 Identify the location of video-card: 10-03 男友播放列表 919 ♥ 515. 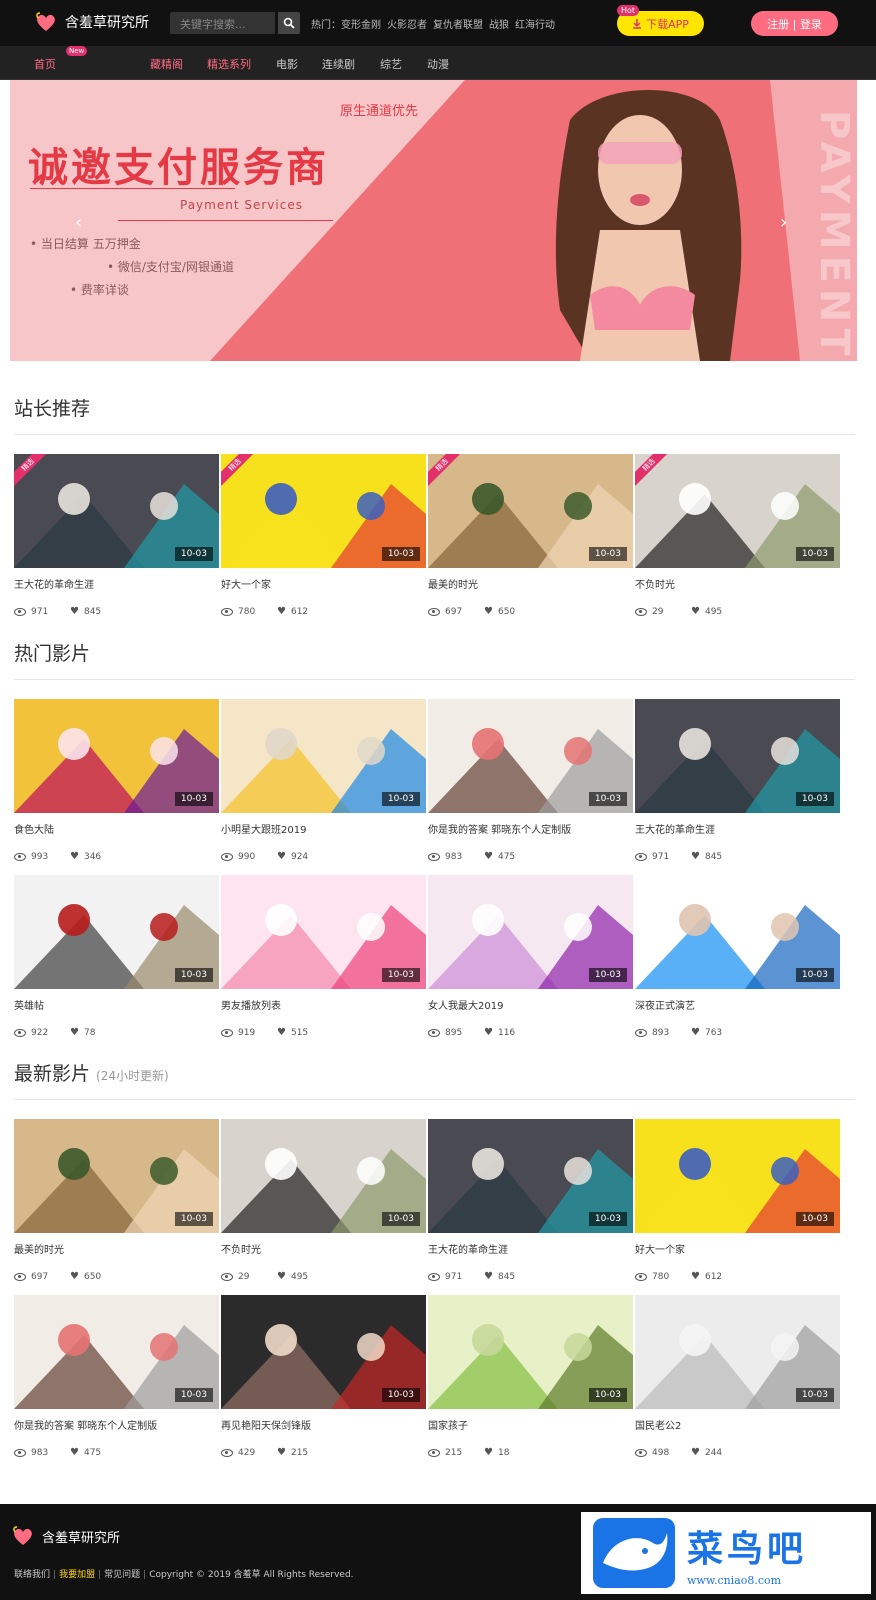
(323, 956).